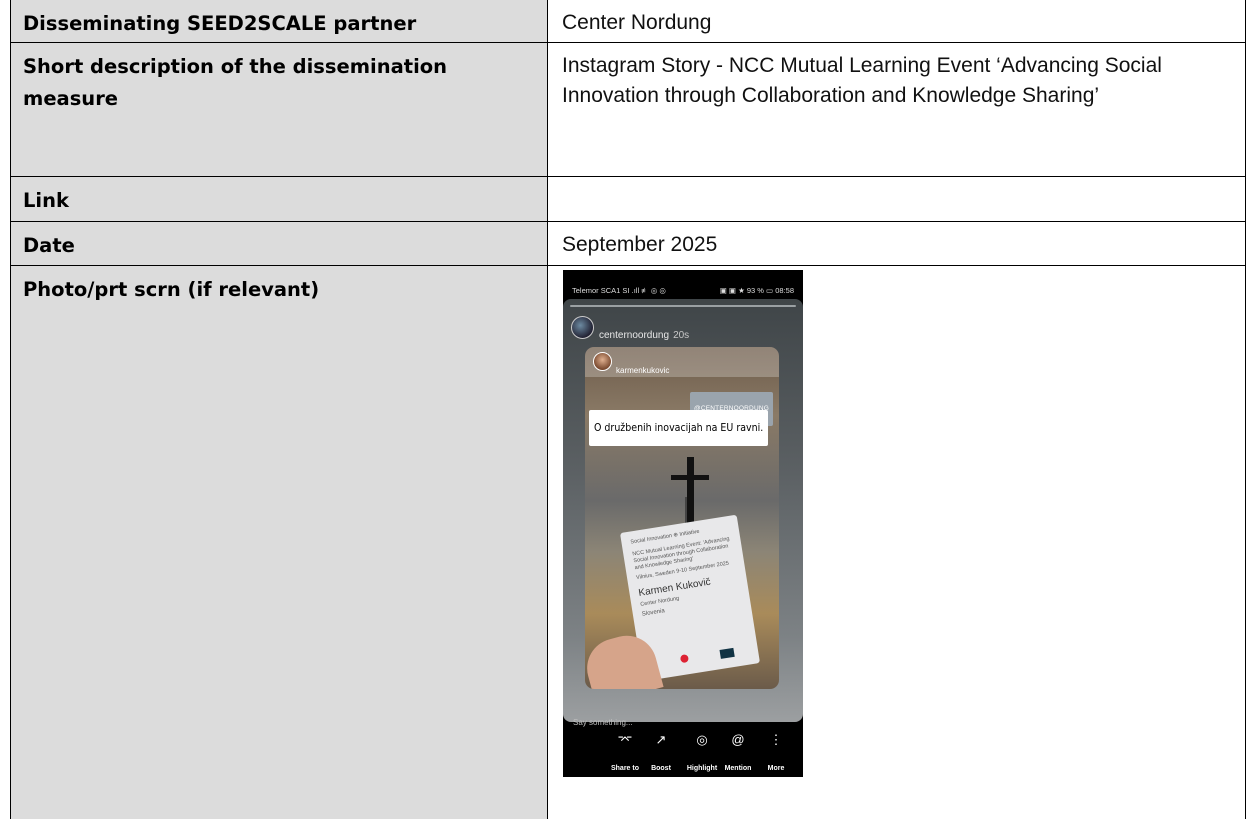 This screenshot has height=819, width=1255. I want to click on more-label: More, so click(776, 769).